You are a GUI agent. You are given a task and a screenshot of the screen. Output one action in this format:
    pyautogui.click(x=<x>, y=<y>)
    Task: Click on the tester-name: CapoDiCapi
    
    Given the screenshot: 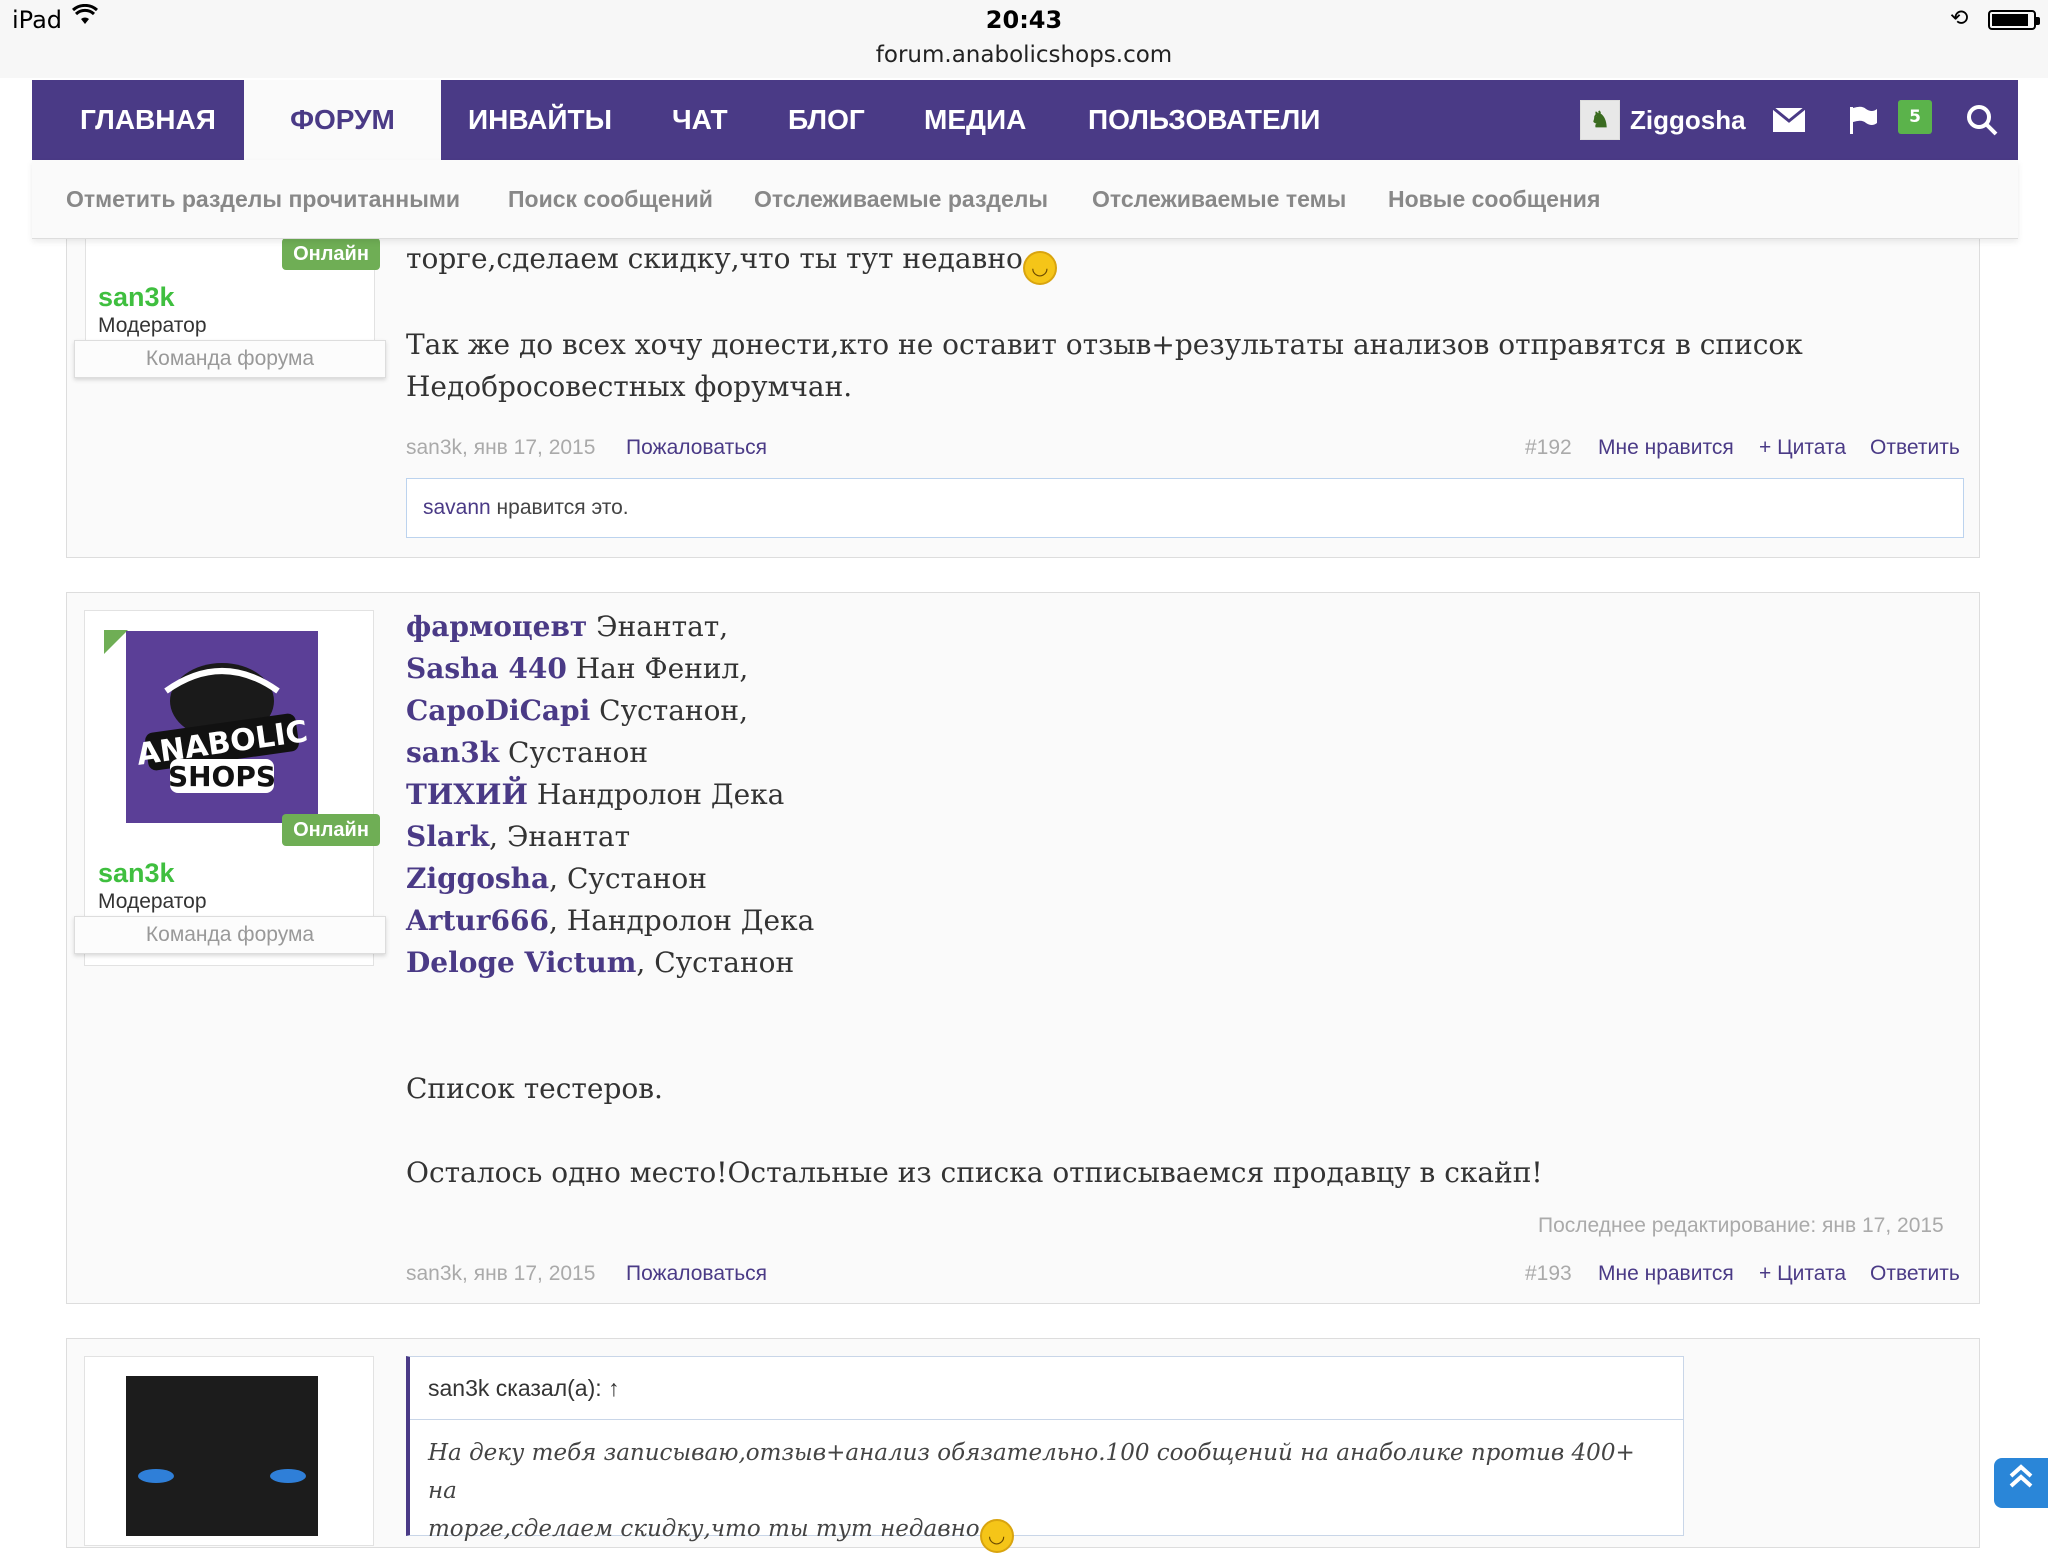 What is the action you would take?
    pyautogui.click(x=498, y=710)
    